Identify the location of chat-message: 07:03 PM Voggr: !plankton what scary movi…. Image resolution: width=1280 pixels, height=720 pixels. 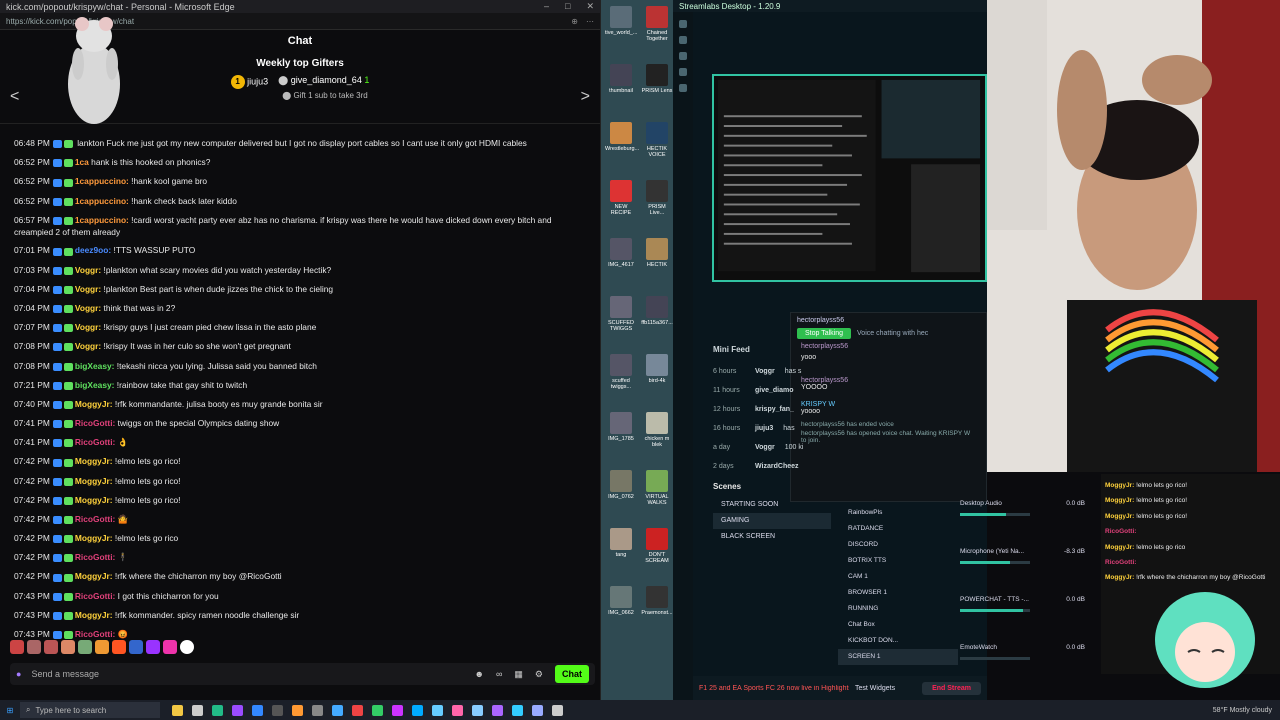
(307, 270).